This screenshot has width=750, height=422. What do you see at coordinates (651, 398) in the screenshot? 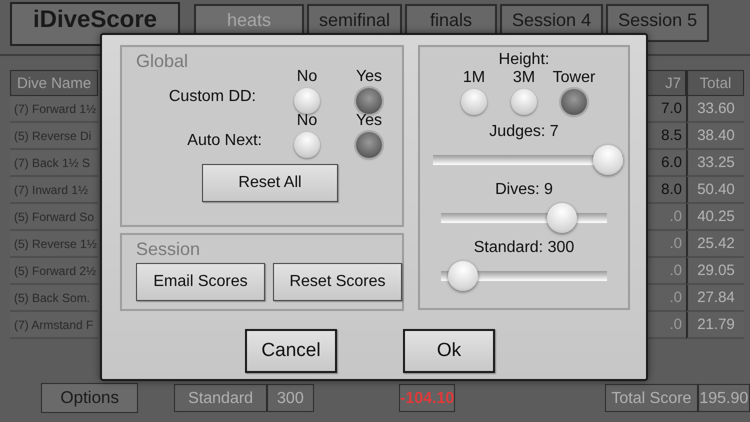
I see `total-score-label: Total Score` at bounding box center [651, 398].